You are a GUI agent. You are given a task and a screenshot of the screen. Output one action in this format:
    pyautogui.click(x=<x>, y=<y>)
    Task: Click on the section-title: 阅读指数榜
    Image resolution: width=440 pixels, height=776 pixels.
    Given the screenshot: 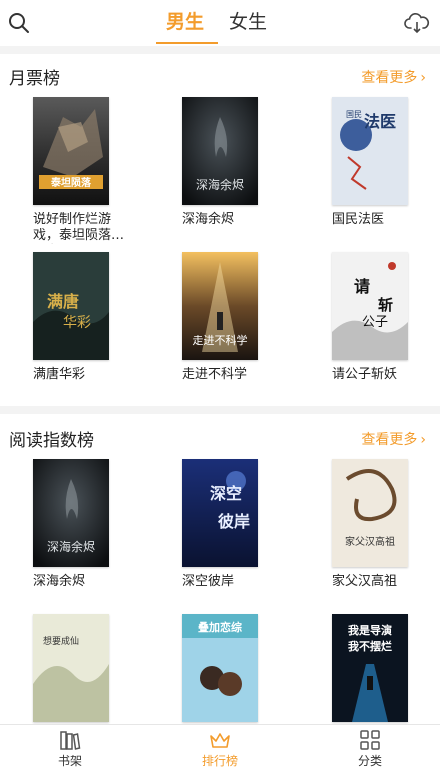 What is the action you would take?
    pyautogui.click(x=51, y=441)
    